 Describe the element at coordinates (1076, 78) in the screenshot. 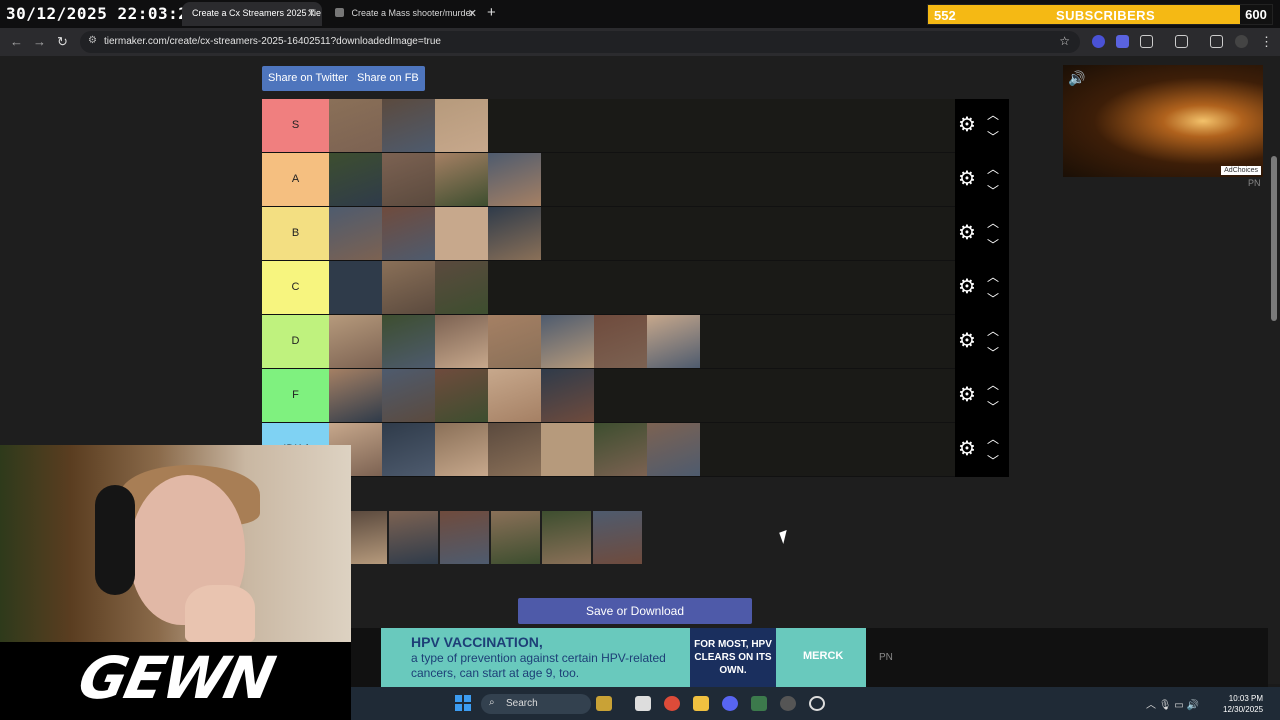

I see `speaker-icon: 🔊` at that location.